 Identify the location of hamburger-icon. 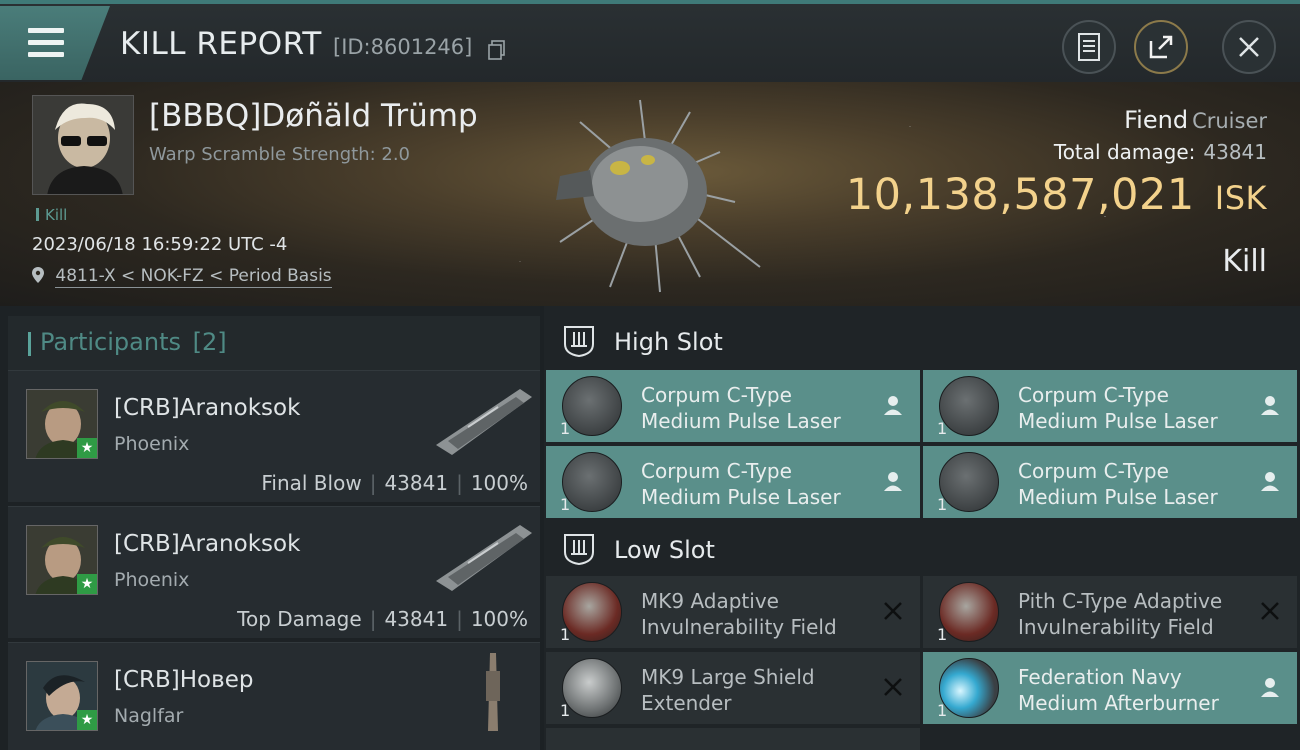
(46, 43).